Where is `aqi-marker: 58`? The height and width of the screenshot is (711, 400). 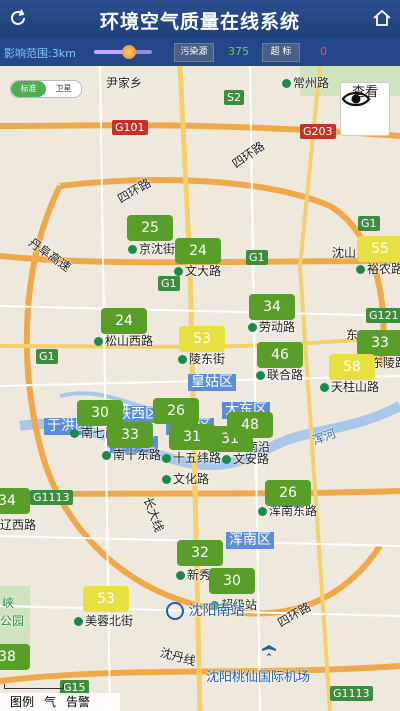
aqi-marker: 58 is located at coordinates (352, 367).